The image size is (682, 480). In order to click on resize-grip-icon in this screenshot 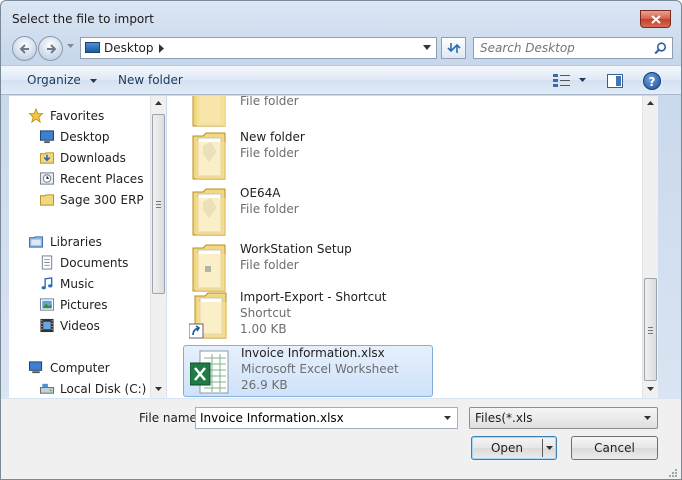, I will do `click(673, 473)`.